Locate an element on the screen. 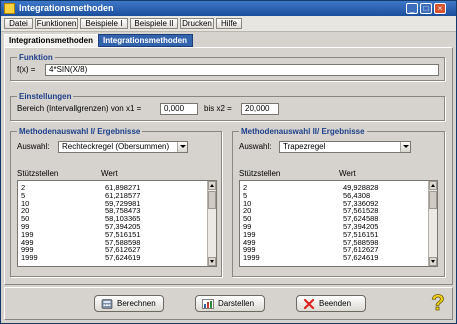 The width and height of the screenshot is (457, 324). menu-hilfe: Hilfe is located at coordinates (229, 23).